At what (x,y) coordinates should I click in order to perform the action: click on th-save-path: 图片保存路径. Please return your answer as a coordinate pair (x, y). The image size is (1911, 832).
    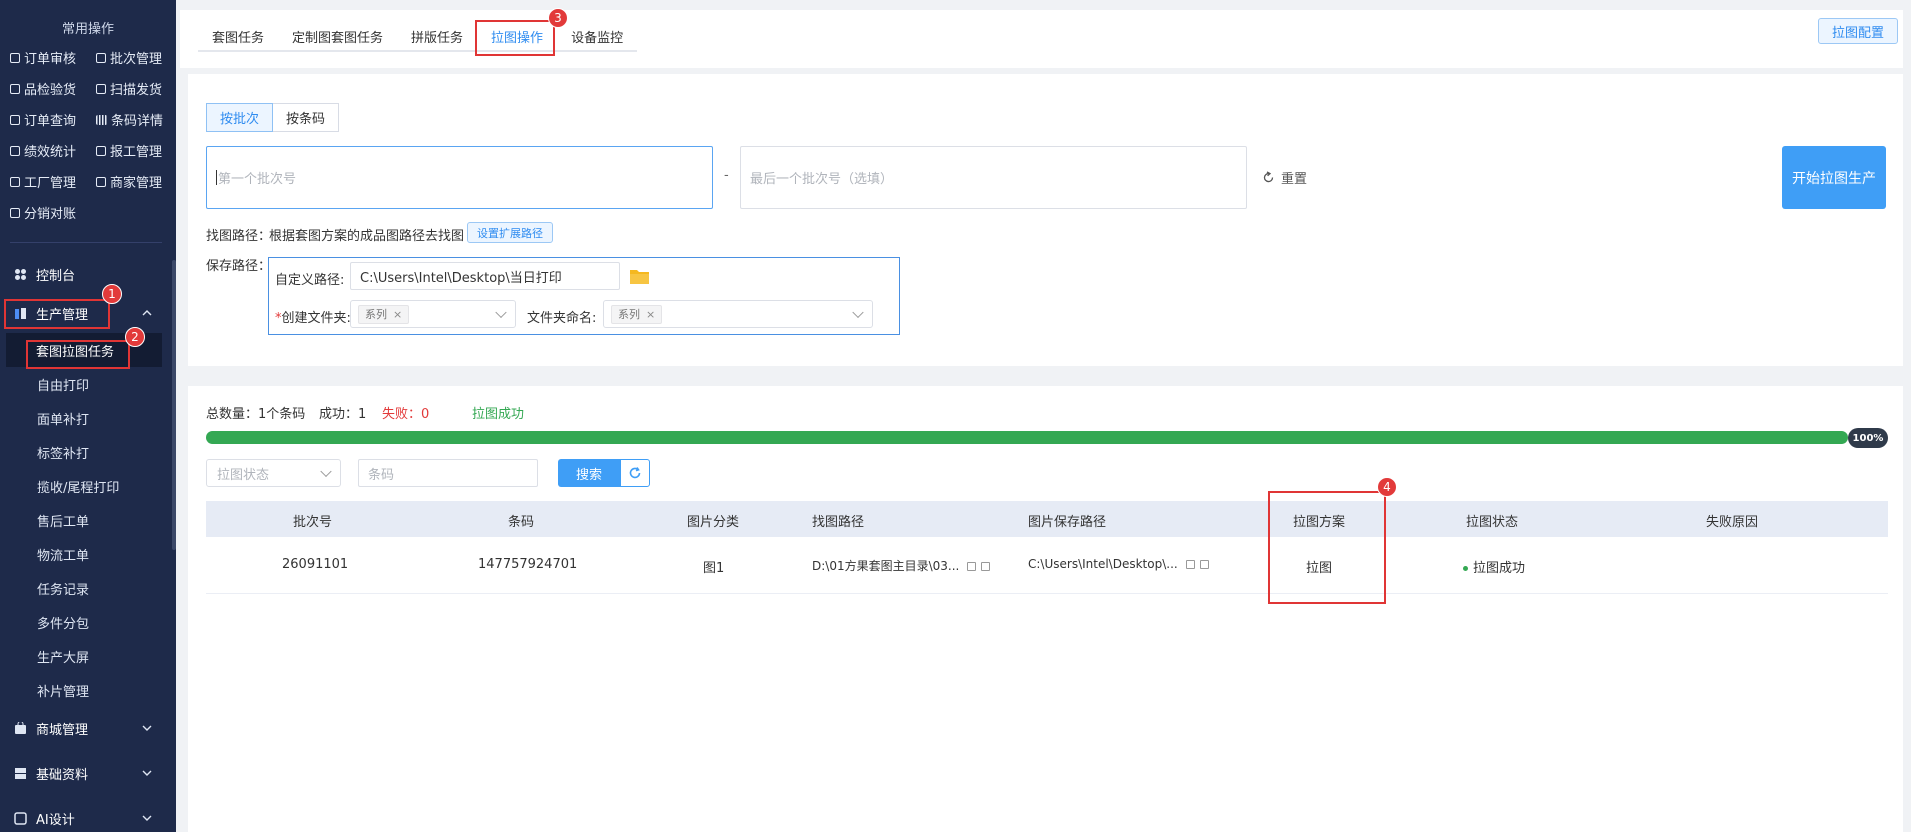
    Looking at the image, I should click on (1067, 522).